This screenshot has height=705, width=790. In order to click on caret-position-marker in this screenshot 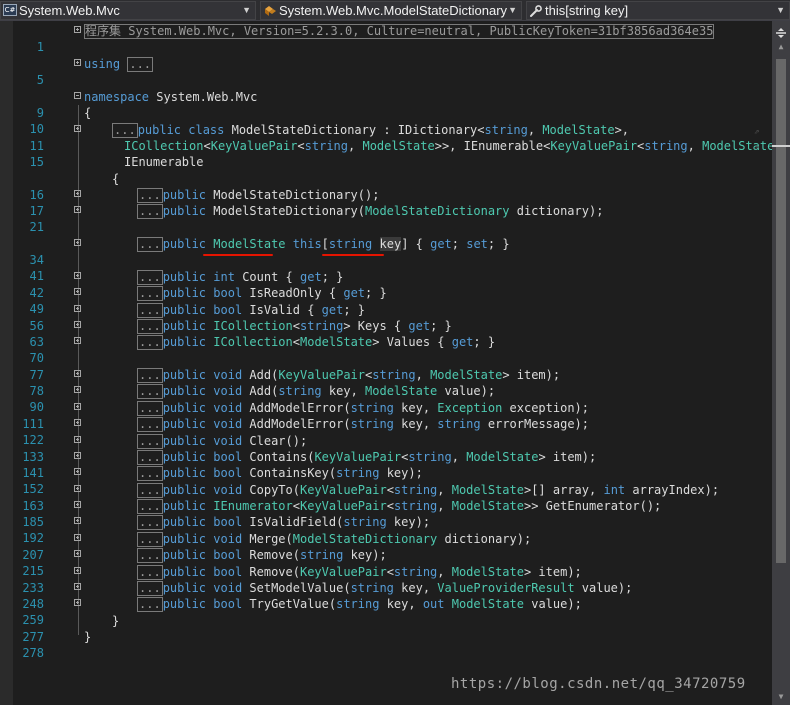, I will do `click(781, 146)`.